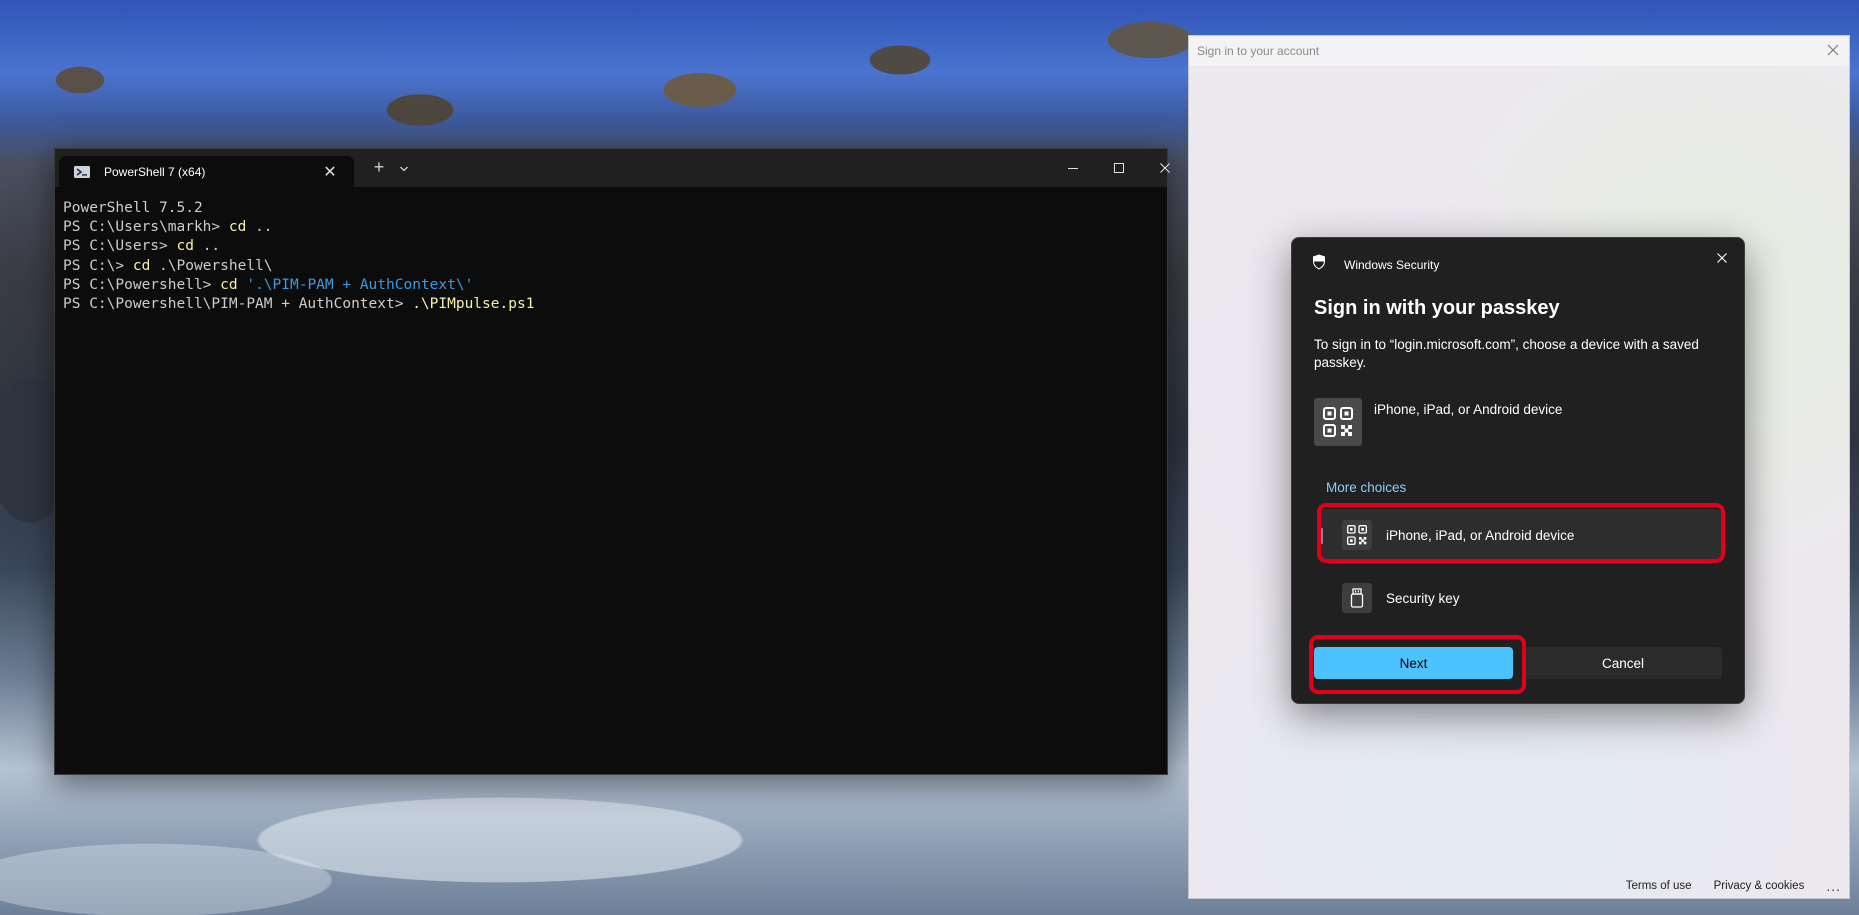 The width and height of the screenshot is (1859, 915). I want to click on terminal-line: PS C:\Users\markh> cd .., so click(611, 227).